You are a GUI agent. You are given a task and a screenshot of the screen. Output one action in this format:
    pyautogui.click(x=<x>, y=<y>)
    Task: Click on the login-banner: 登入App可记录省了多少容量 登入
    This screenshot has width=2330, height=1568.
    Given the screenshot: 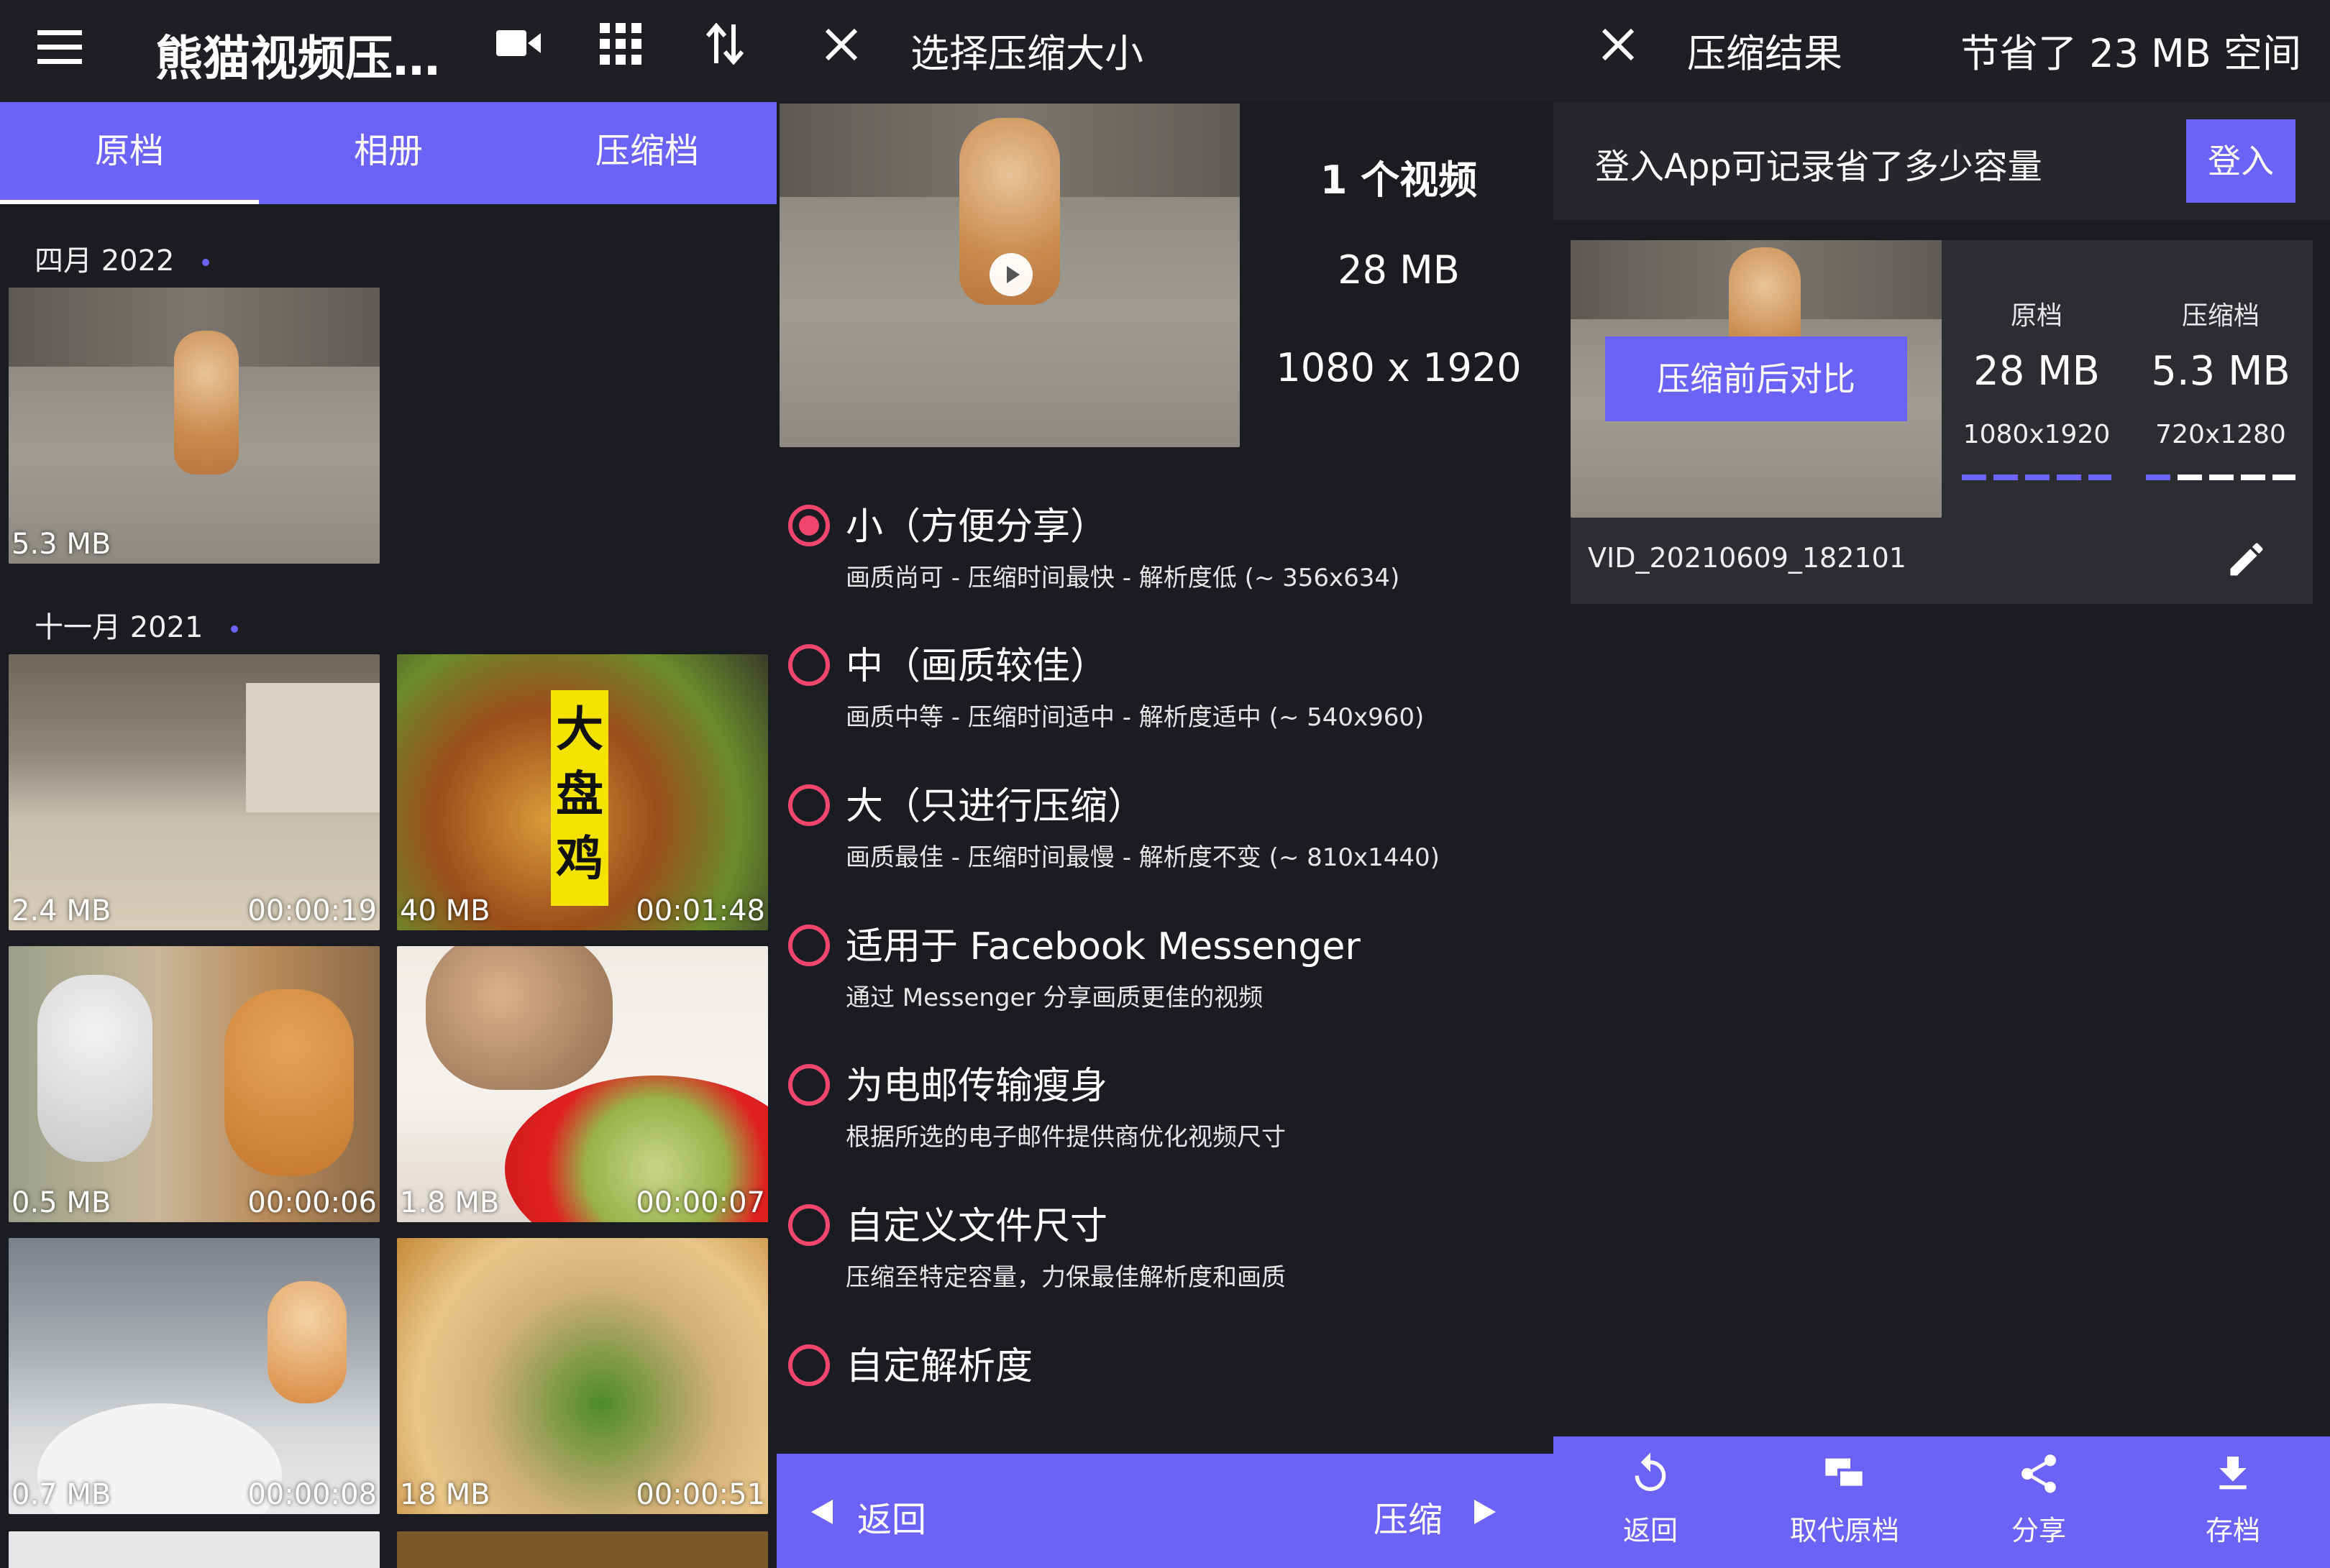 What is the action you would take?
    pyautogui.click(x=1941, y=161)
    